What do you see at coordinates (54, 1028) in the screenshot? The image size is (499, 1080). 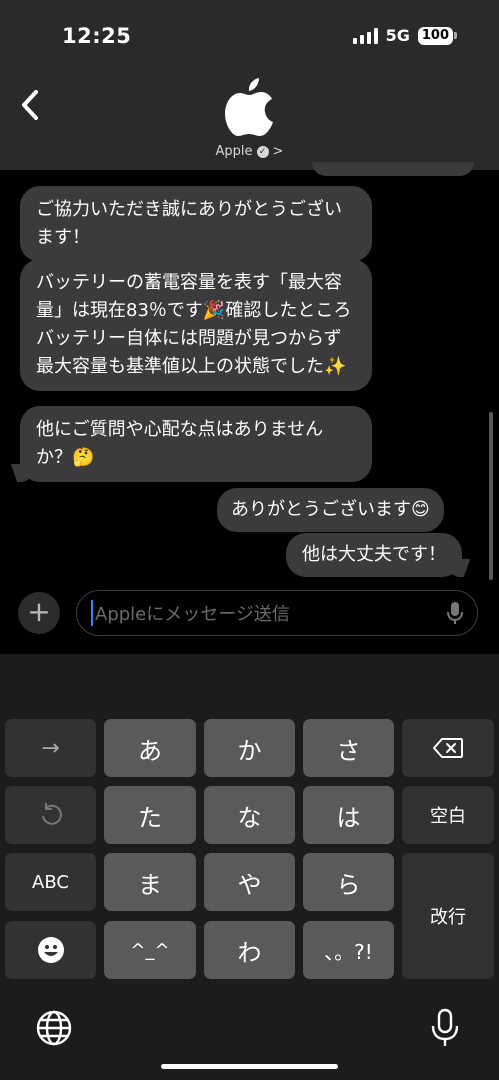 I see `globe-icon` at bounding box center [54, 1028].